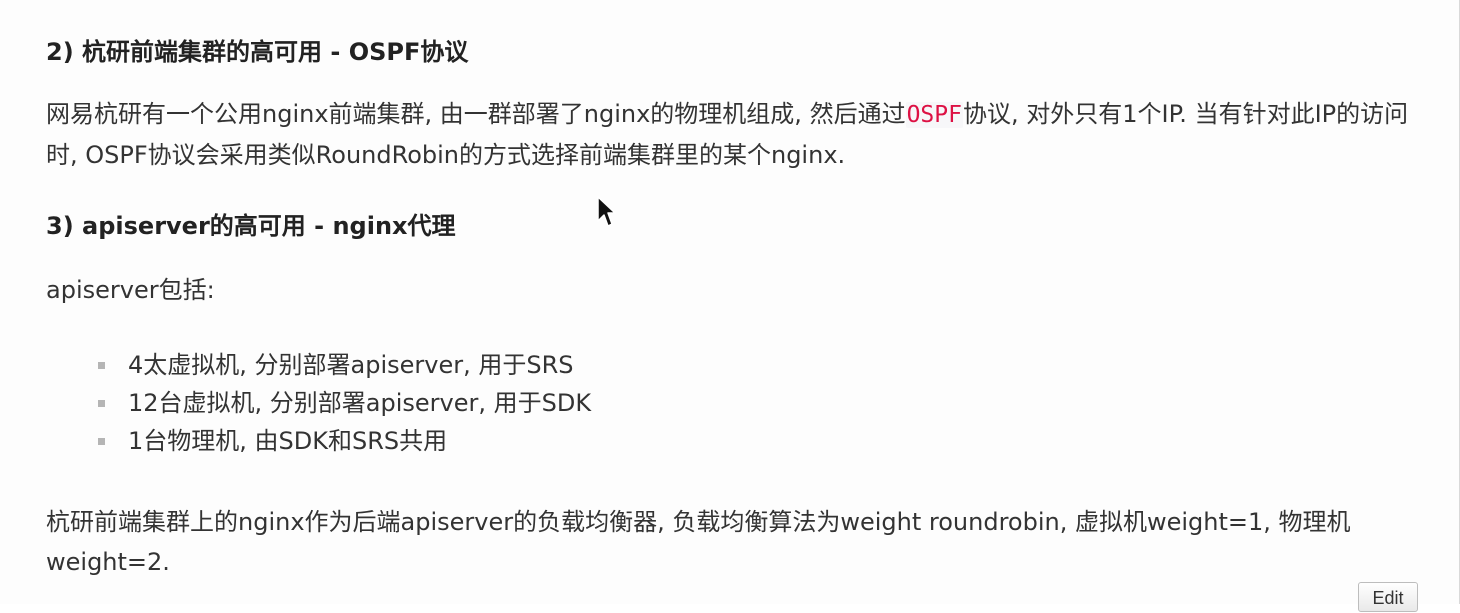 The height and width of the screenshot is (613, 1460). Describe the element at coordinates (257, 52) in the screenshot. I see `section-heading-ospf: 2) 杭研前端集群的高可用 - OSPF协议` at that location.